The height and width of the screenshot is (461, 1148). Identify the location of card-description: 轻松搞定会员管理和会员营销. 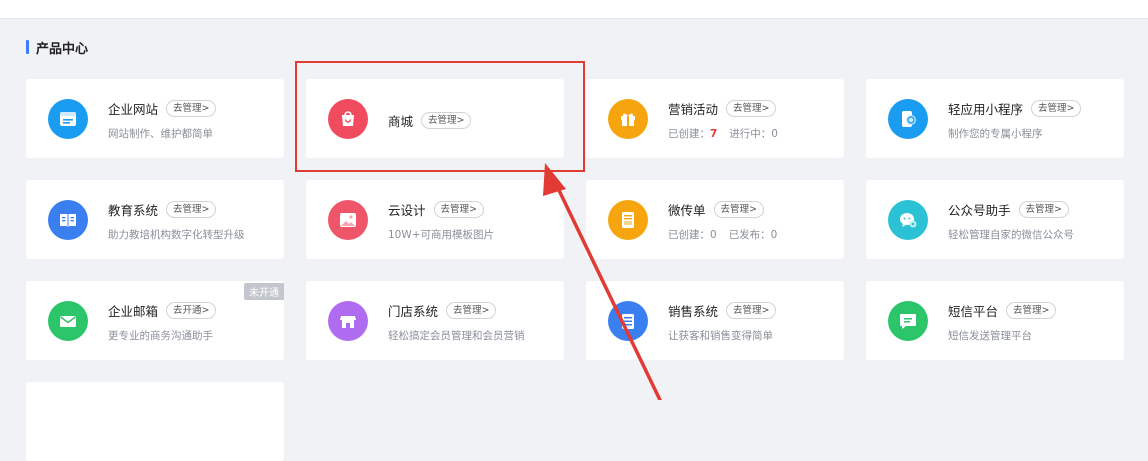
(456, 336).